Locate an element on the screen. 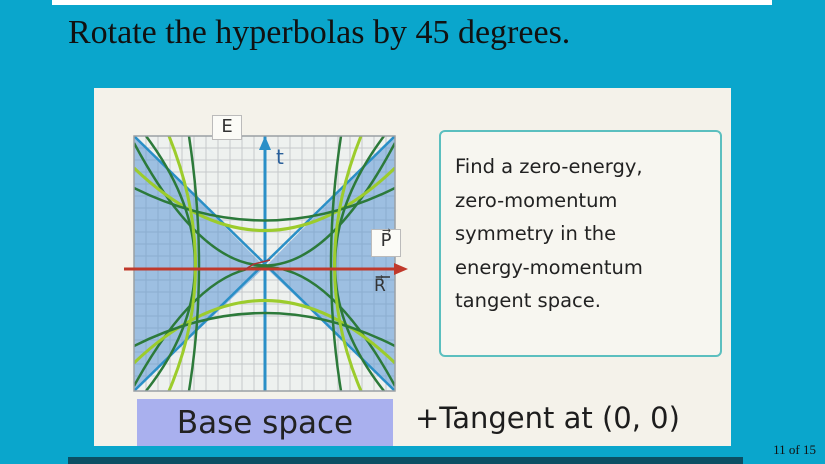 This screenshot has height=464, width=825. tangent-label: +Tangent at (0, 0) is located at coordinates (547, 418).